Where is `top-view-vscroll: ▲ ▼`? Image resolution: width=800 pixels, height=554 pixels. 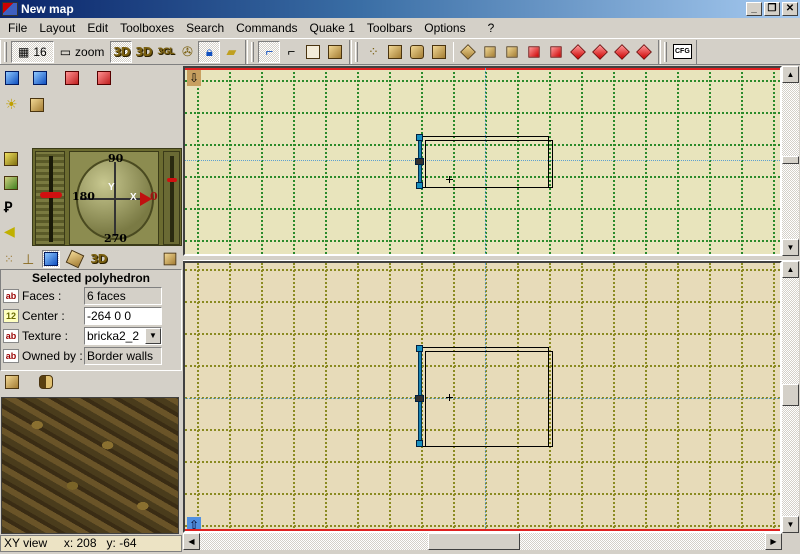 top-view-vscroll: ▲ ▼ is located at coordinates (790, 161).